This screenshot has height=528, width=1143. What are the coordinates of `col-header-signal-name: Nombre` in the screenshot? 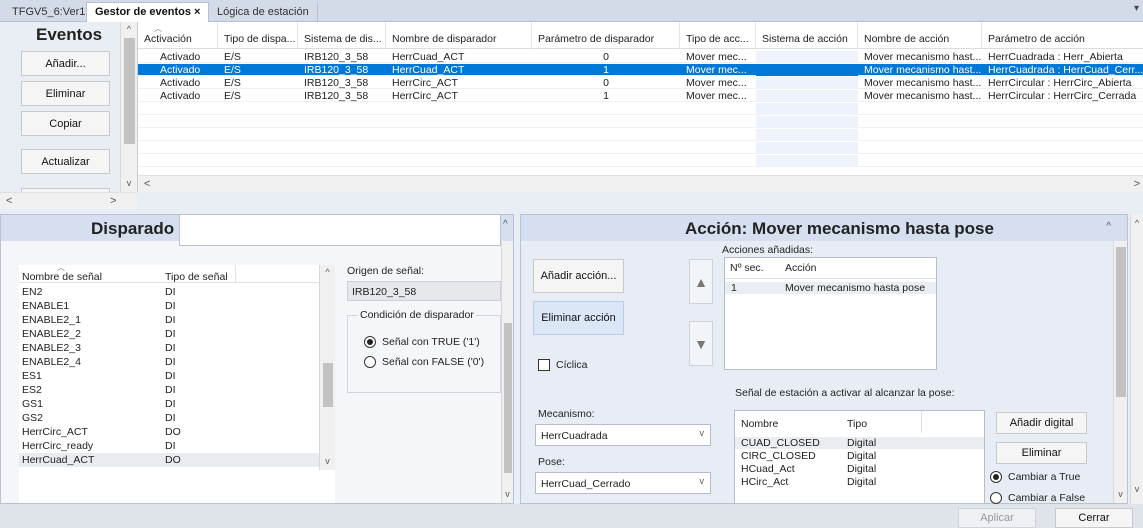 It's located at (759, 424).